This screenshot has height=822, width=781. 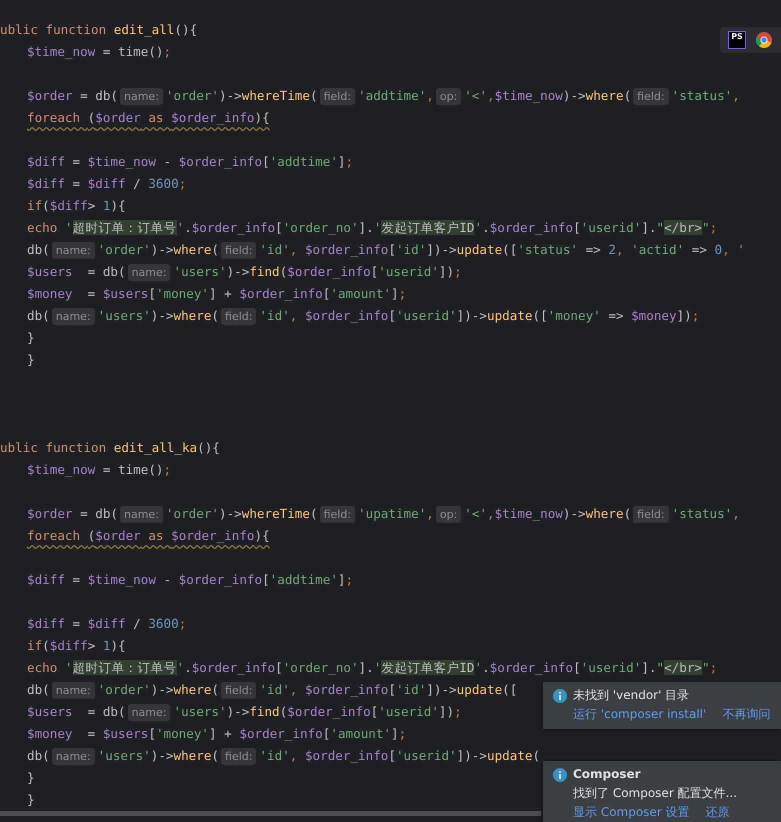 What do you see at coordinates (383, 515) in the screenshot?
I see `code-line: $order = db( name: 'order')->whereTime( field: 'upatime', op: '<',$time_now)->where( field: 'status',` at bounding box center [383, 515].